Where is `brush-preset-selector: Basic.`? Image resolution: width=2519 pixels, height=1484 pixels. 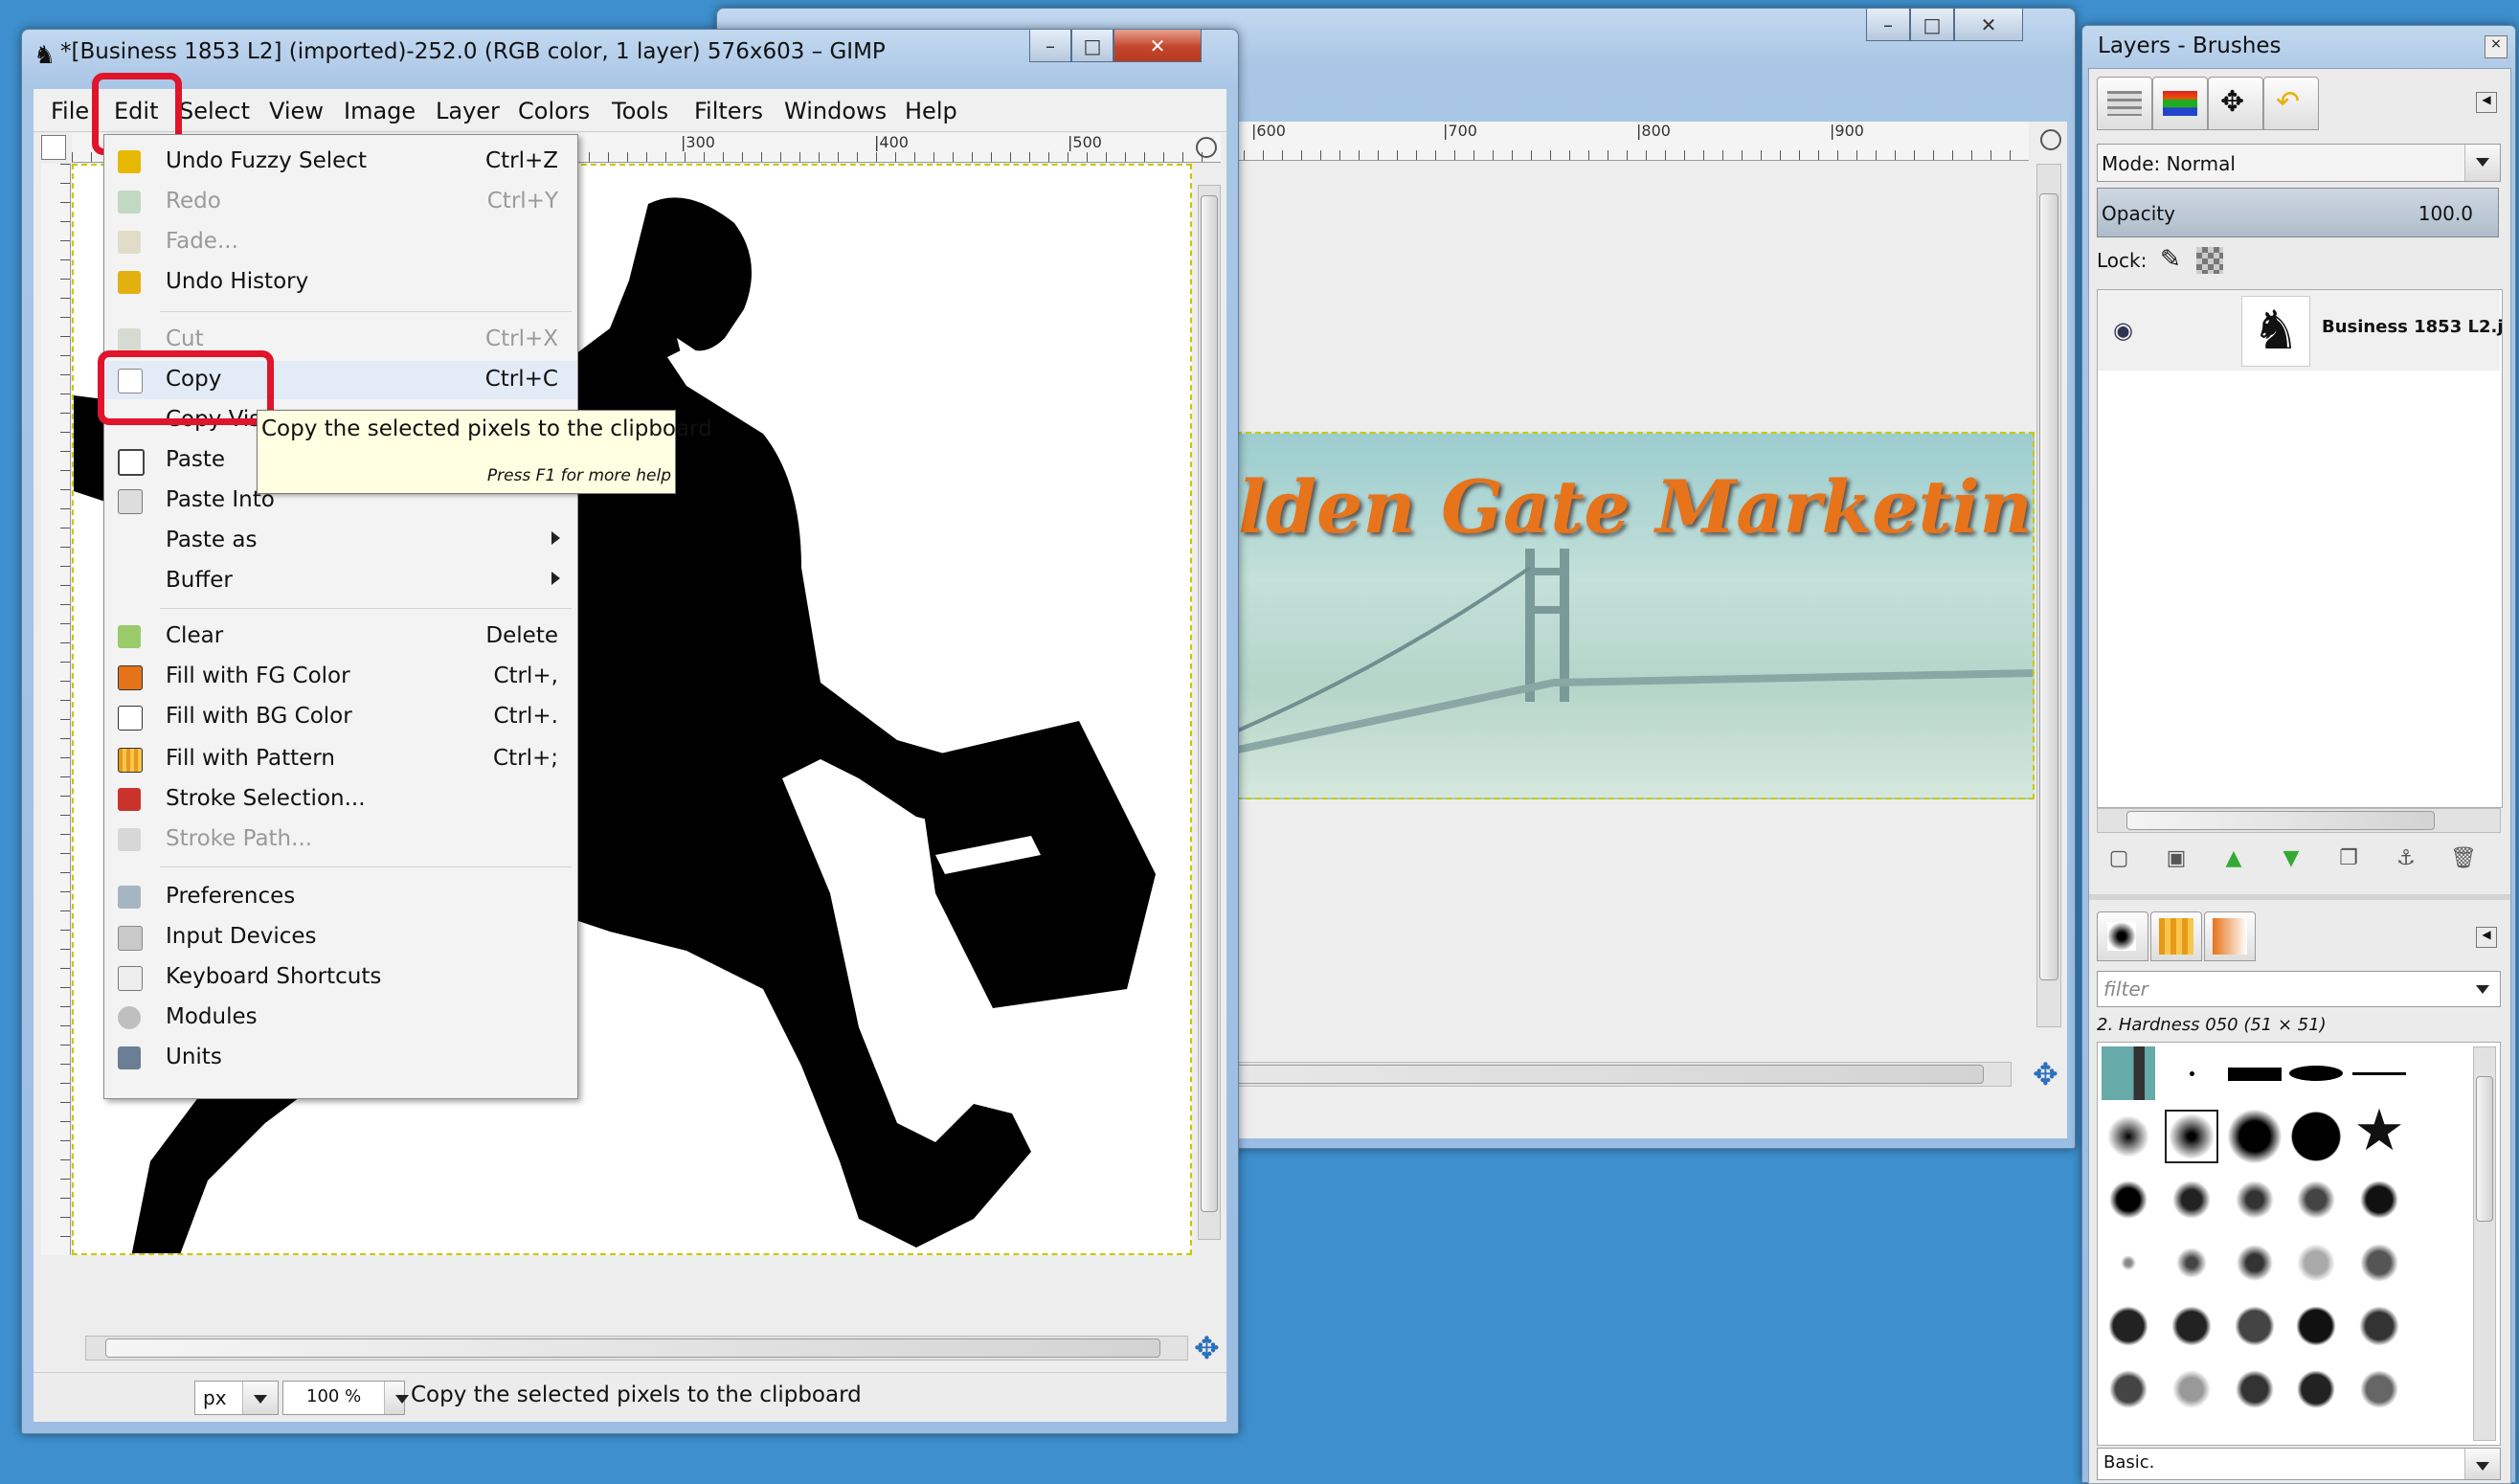
brush-preset-selector: Basic. is located at coordinates (2299, 1464).